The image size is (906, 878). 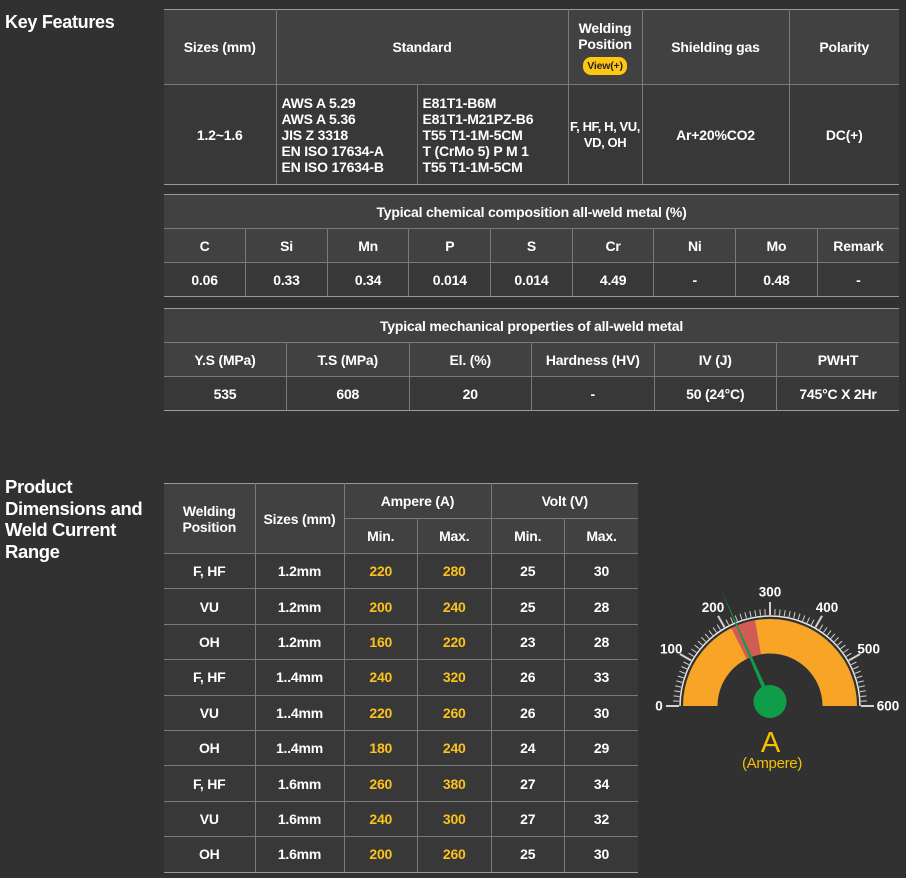 What do you see at coordinates (770, 592) in the screenshot?
I see `svg-text: 300` at bounding box center [770, 592].